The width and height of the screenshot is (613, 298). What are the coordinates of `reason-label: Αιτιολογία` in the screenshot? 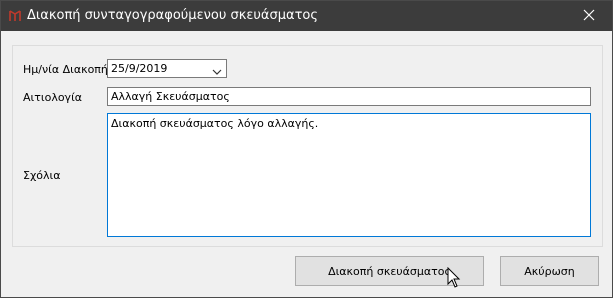 It's located at (53, 97).